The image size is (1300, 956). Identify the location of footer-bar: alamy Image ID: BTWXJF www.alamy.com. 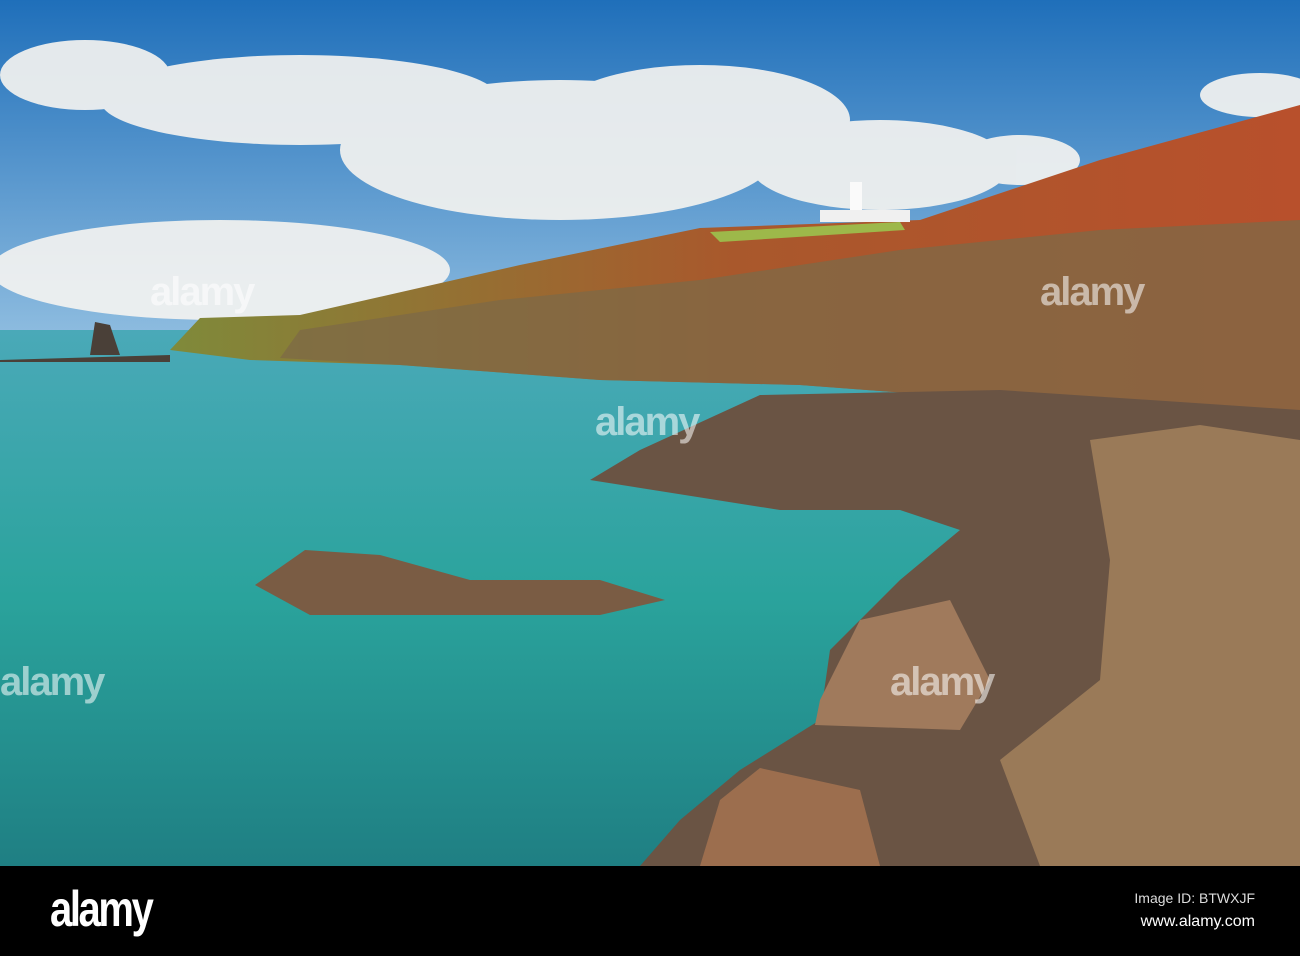
(650, 911).